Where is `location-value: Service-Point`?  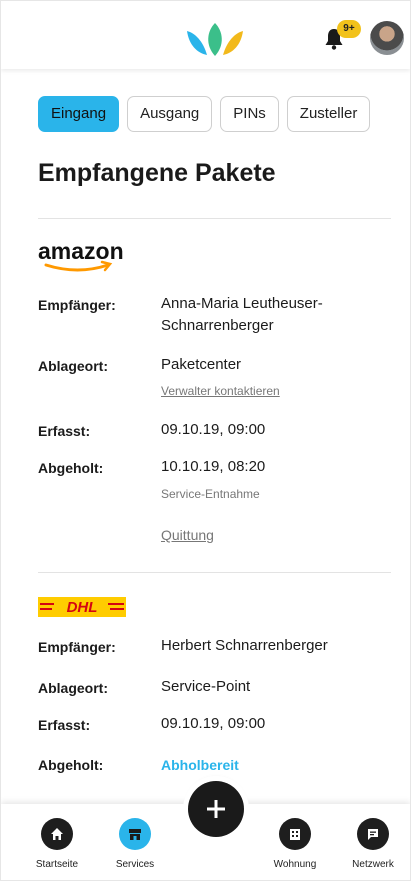
location-value: Service-Point is located at coordinates (206, 686).